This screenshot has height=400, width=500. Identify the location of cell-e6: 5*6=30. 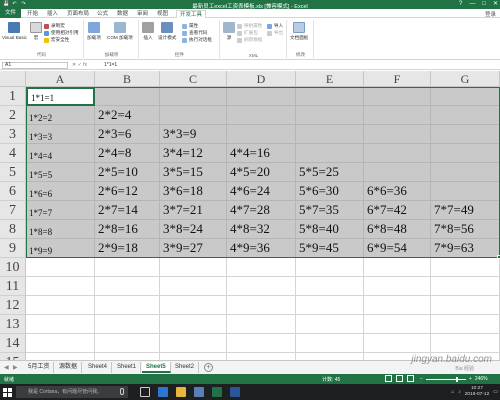
(330, 191).